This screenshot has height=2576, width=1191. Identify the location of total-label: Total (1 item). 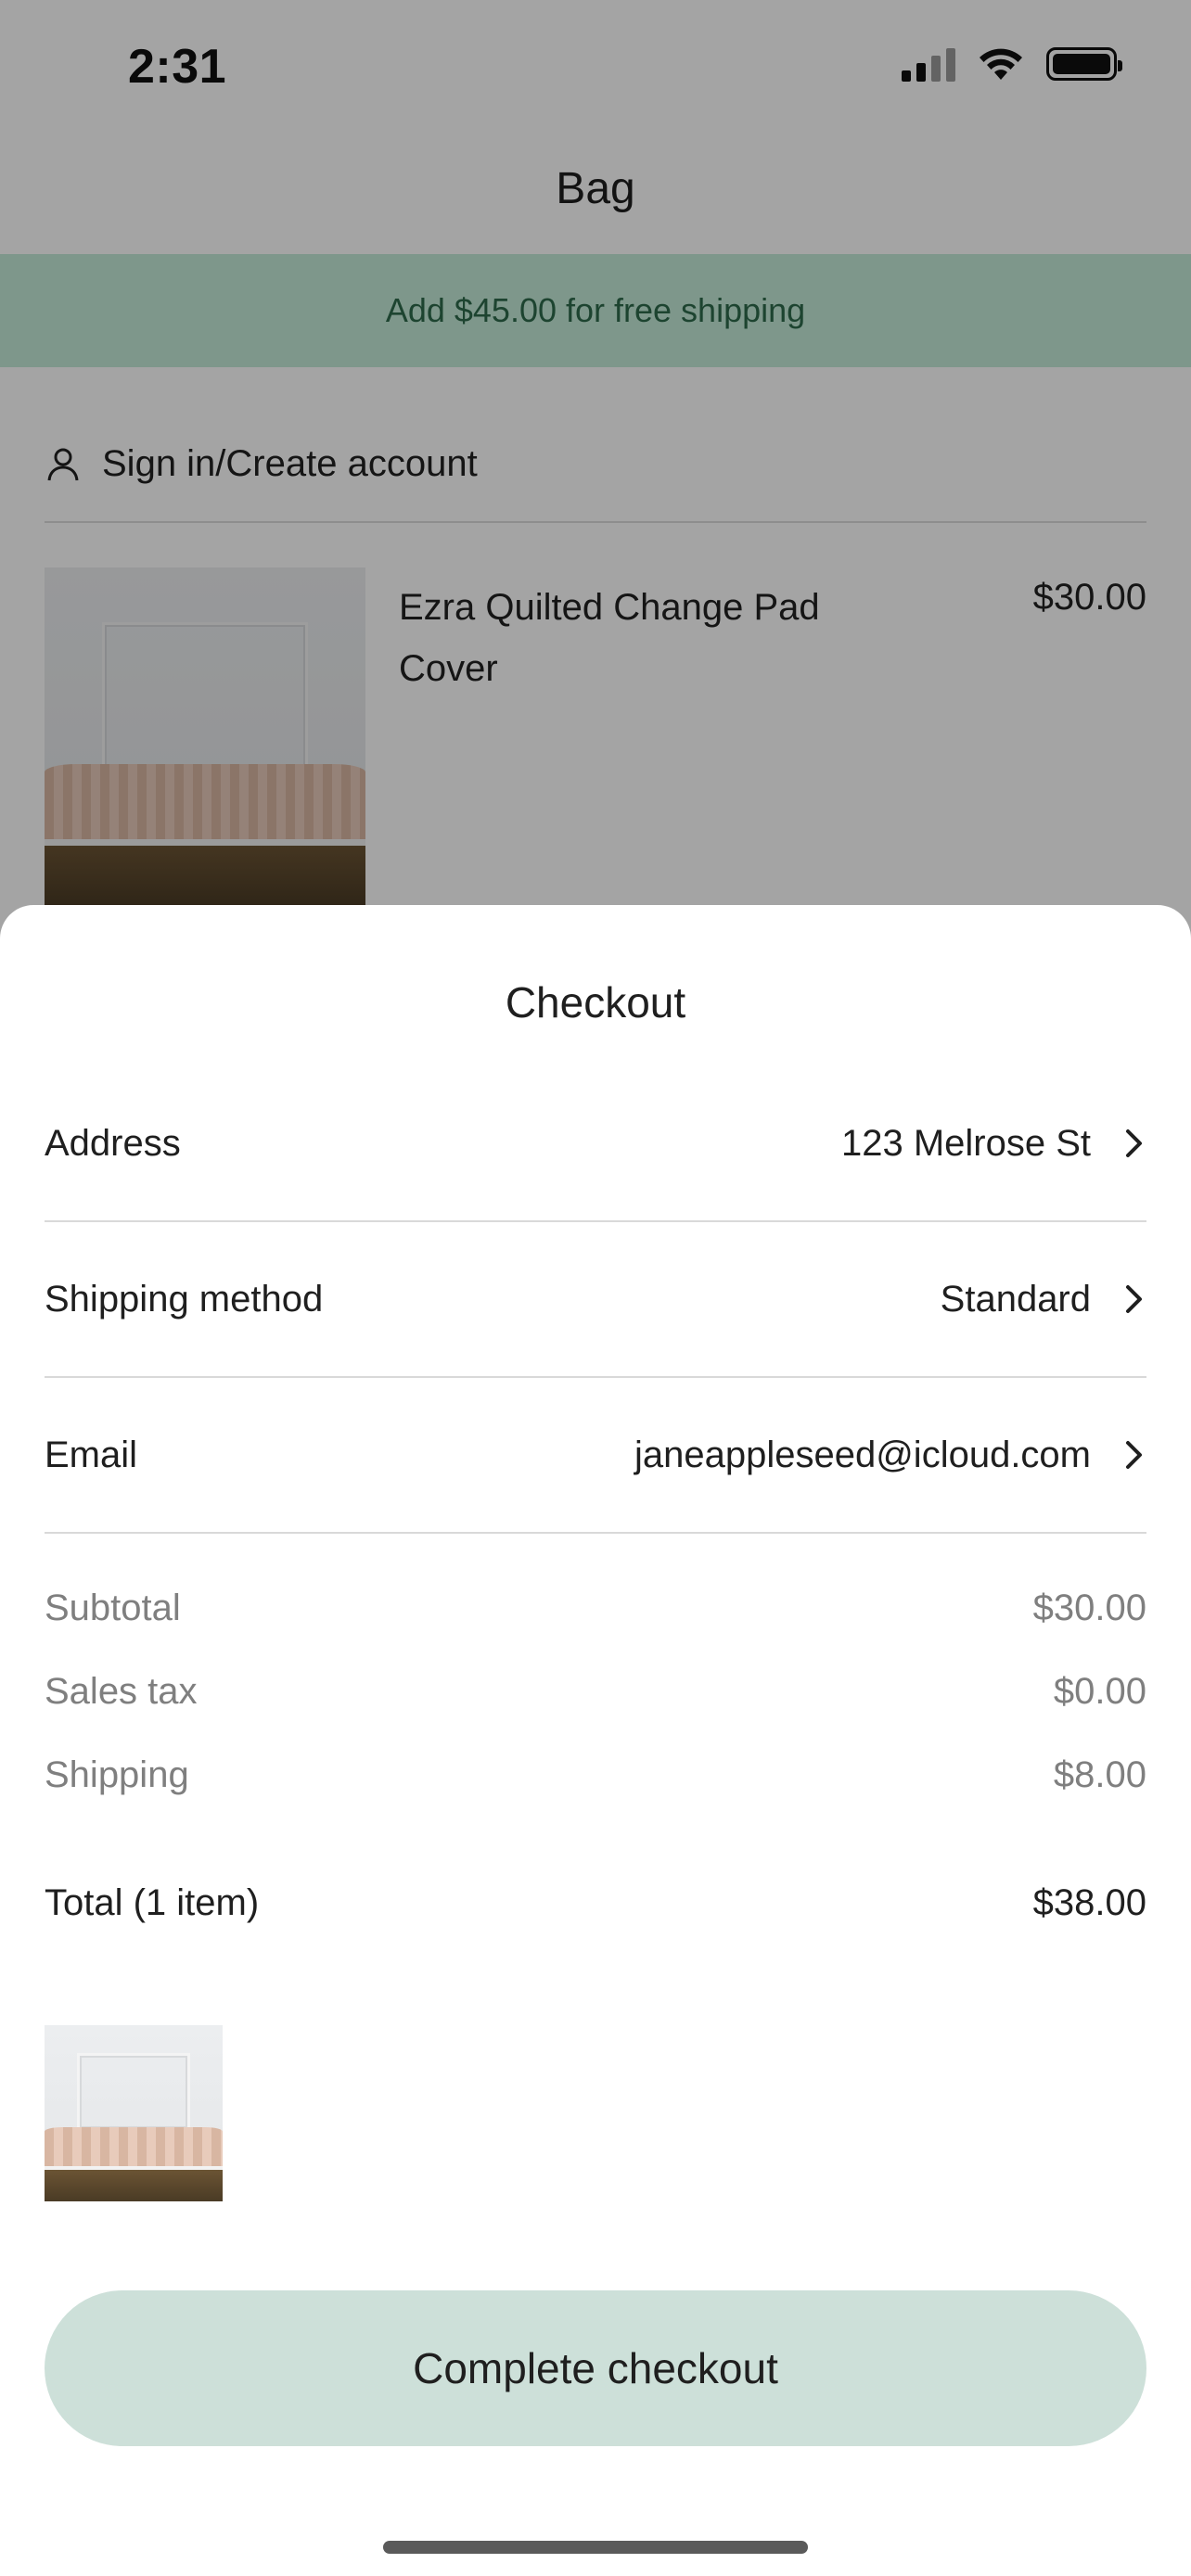
(152, 1902).